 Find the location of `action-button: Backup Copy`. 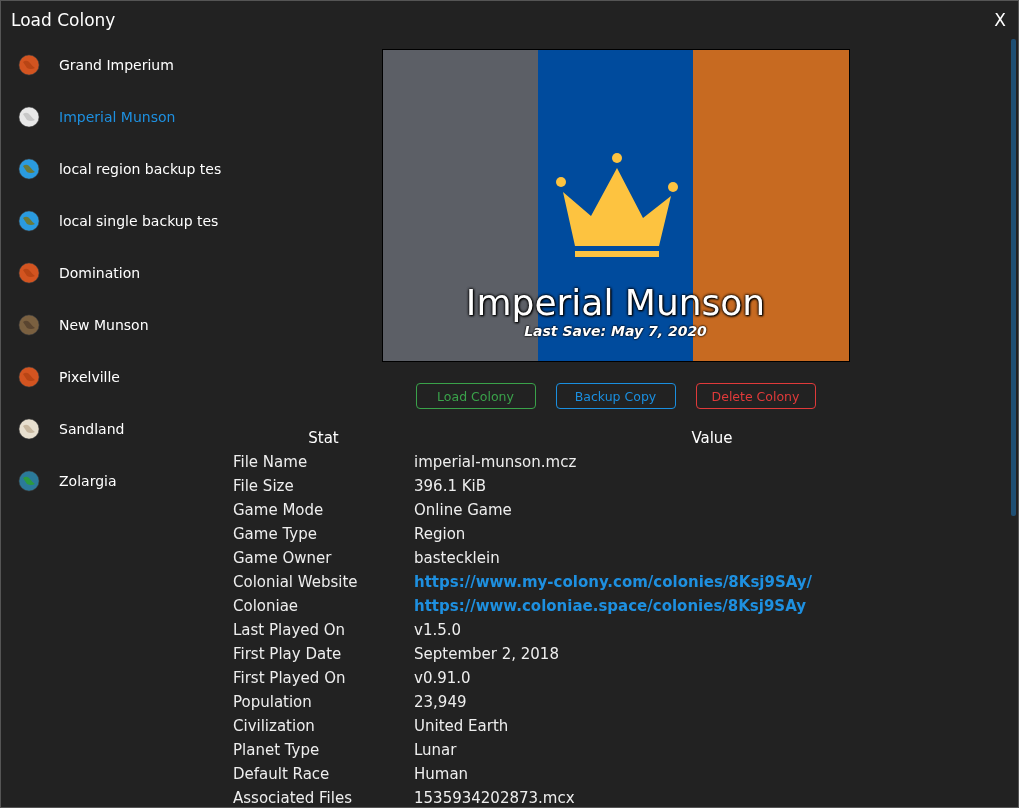

action-button: Backup Copy is located at coordinates (615, 396).